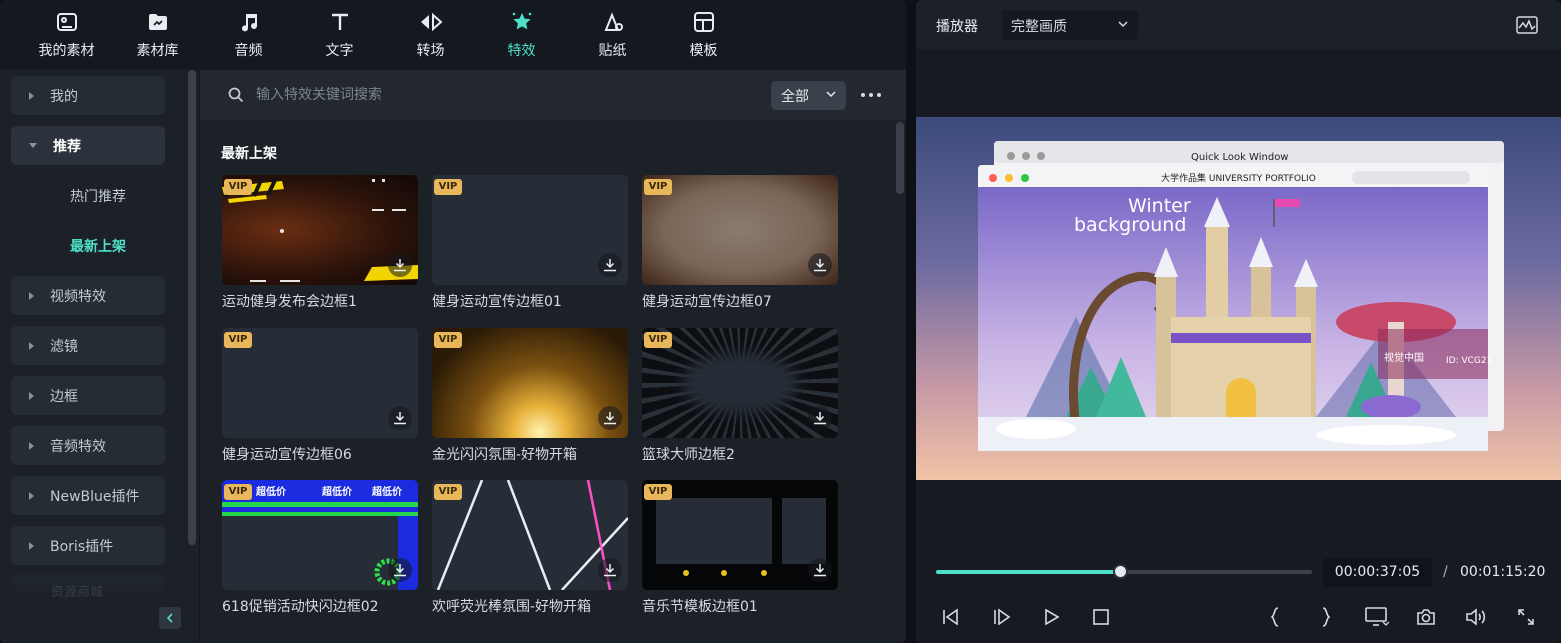 This screenshot has height=643, width=1561. I want to click on more-options-button, so click(871, 95).